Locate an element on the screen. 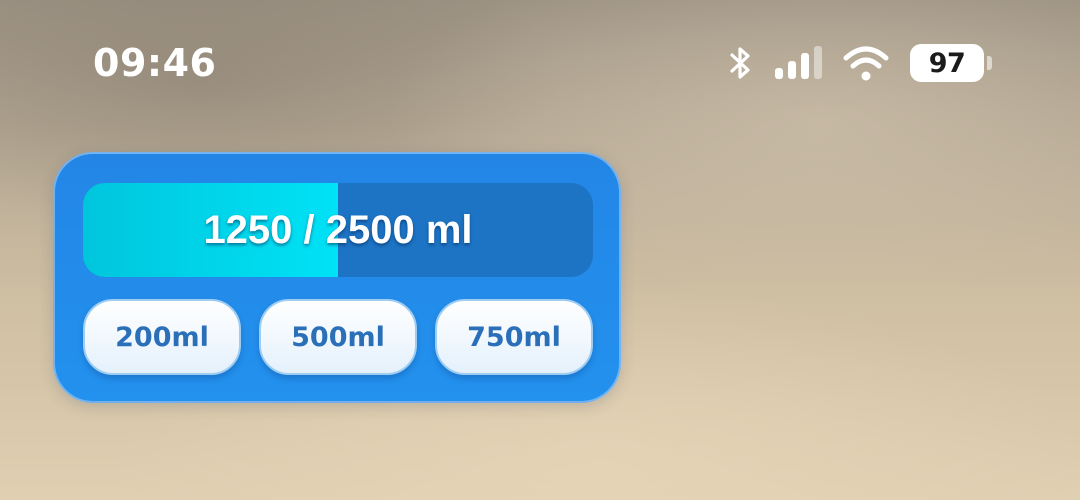 This screenshot has height=500, width=1080. intake-progress-label: 1250 / 2500 ml is located at coordinates (338, 229).